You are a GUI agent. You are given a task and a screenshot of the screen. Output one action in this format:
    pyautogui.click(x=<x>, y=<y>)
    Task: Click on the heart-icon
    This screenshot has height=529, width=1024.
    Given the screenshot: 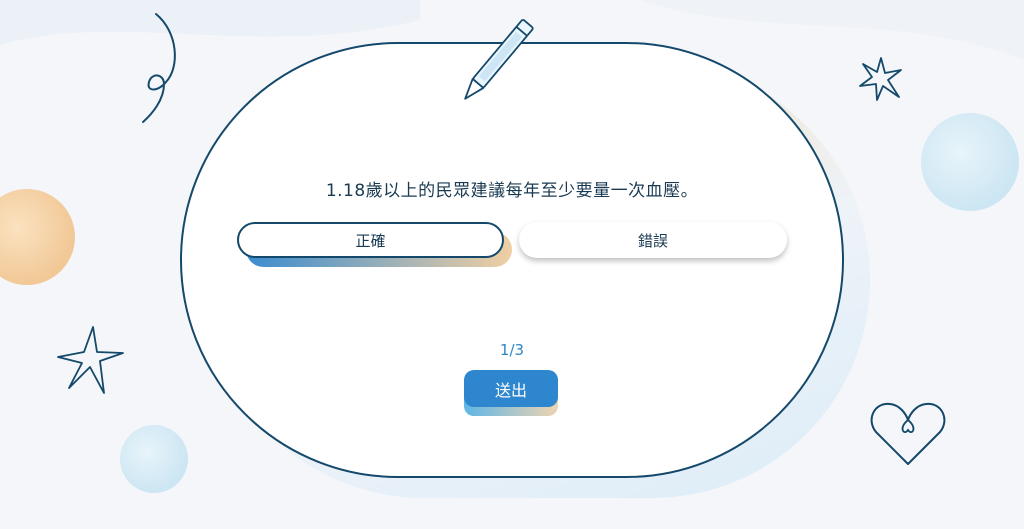 What is the action you would take?
    pyautogui.click(x=908, y=433)
    